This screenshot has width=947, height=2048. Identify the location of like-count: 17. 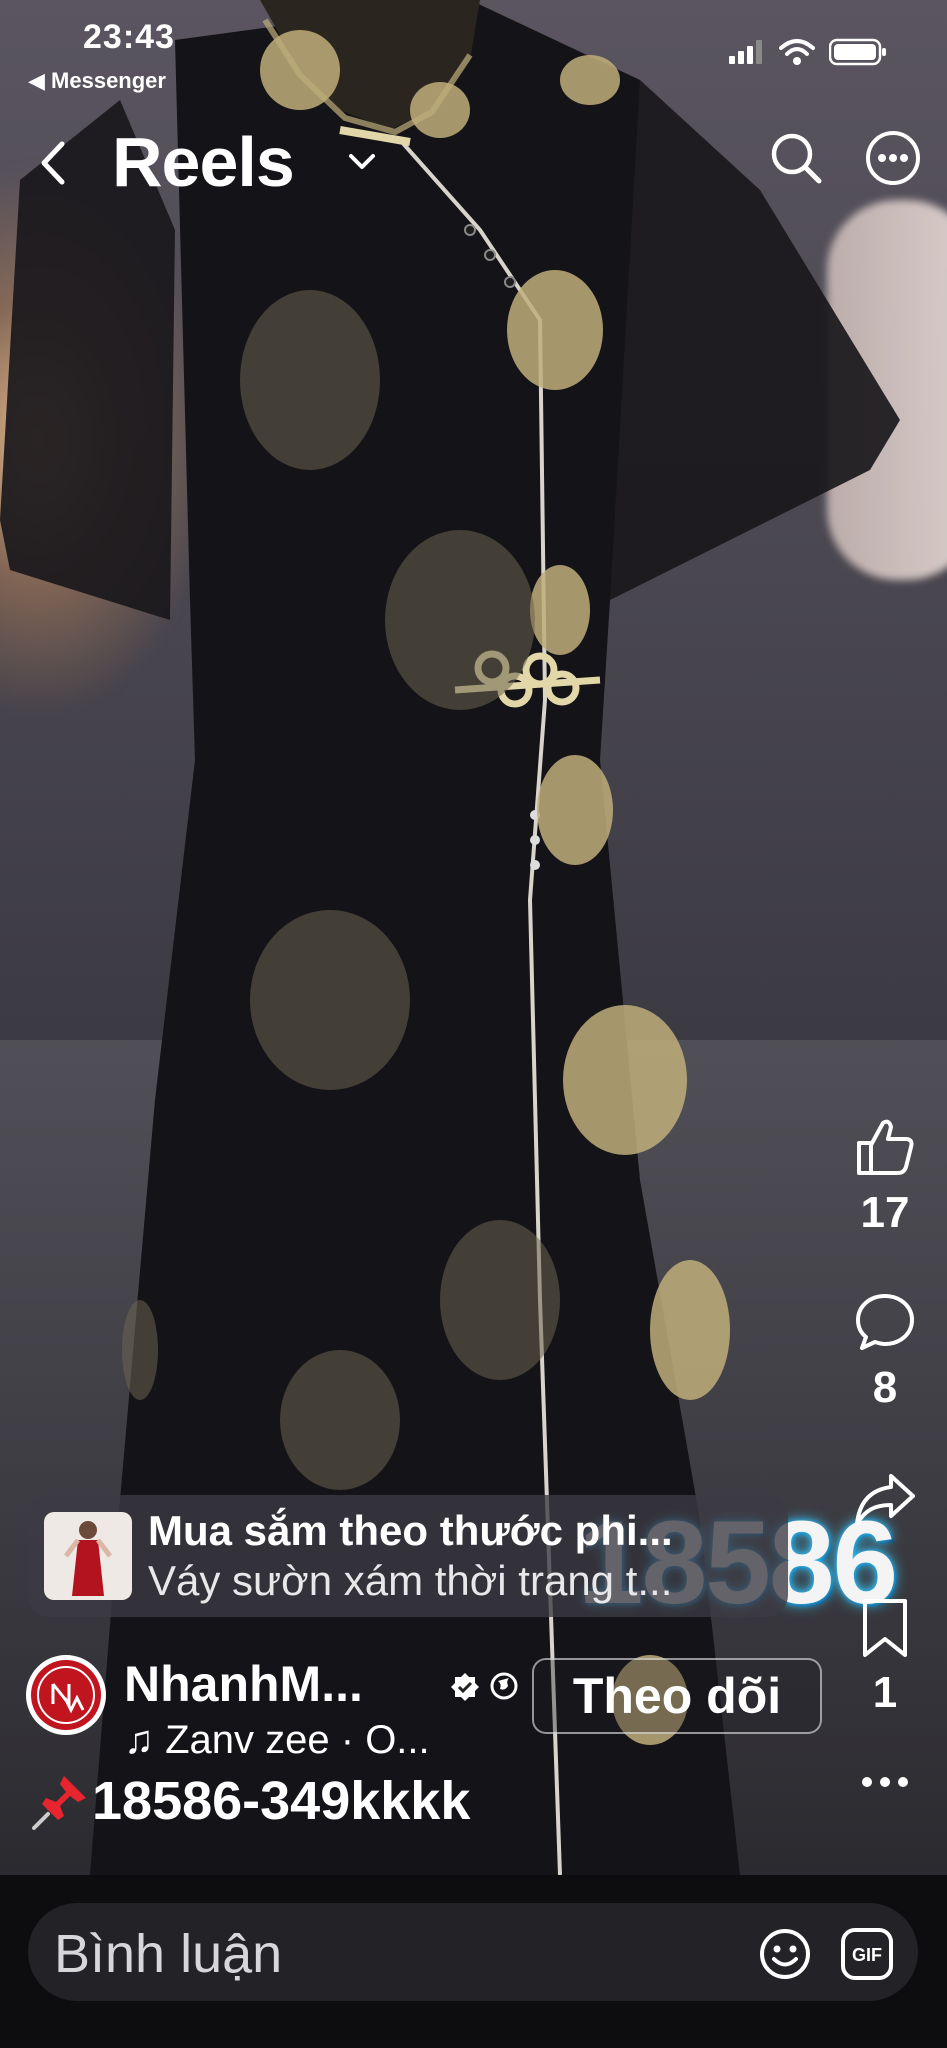
(885, 1212).